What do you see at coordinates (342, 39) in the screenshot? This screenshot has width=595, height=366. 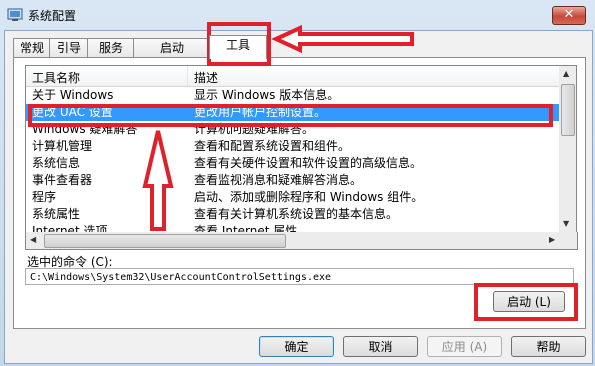 I see `left-arrow-icon` at bounding box center [342, 39].